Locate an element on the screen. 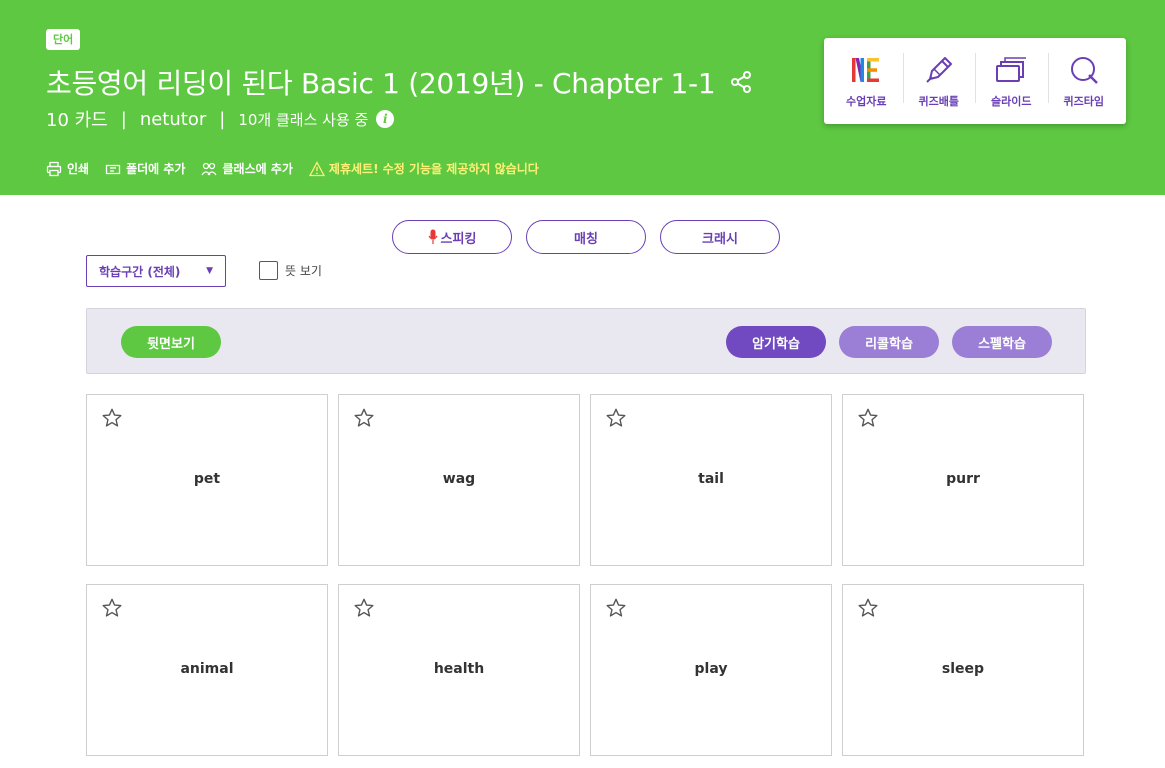  card-word: wag is located at coordinates (459, 479).